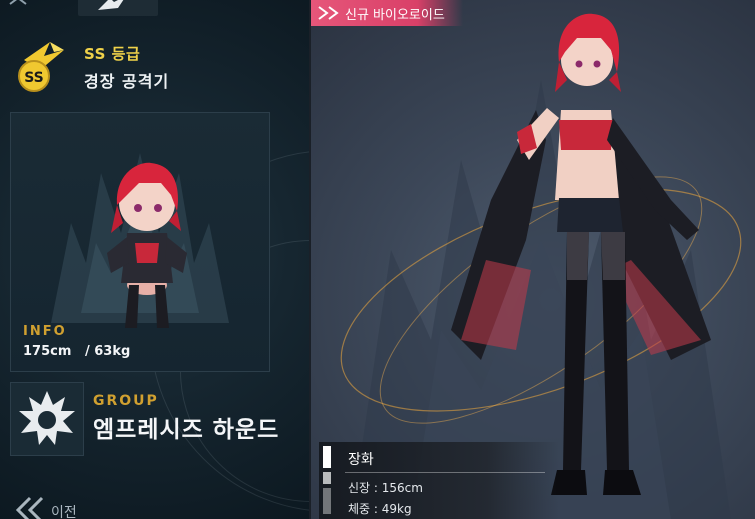  I want to click on info-height: 175cm, so click(47, 351).